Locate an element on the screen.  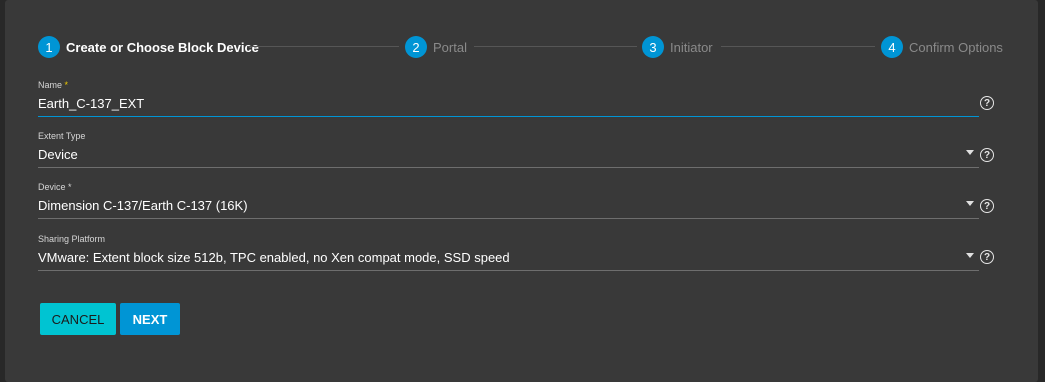
step-initiator: 3 Initiator is located at coordinates (677, 47).